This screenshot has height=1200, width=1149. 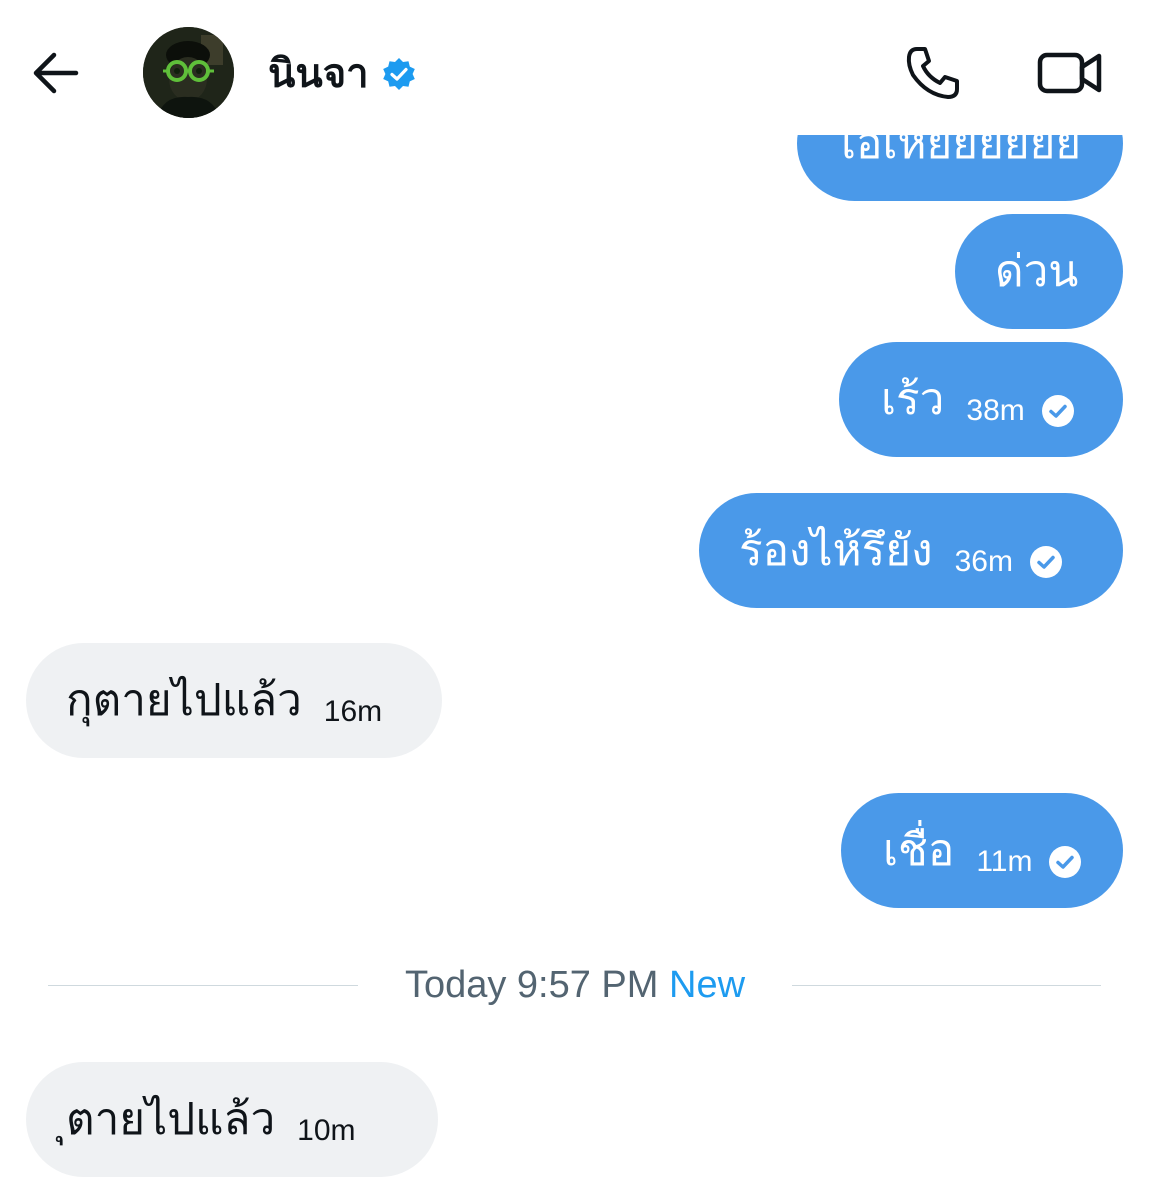 I want to click on divider-line-left, so click(x=203, y=985).